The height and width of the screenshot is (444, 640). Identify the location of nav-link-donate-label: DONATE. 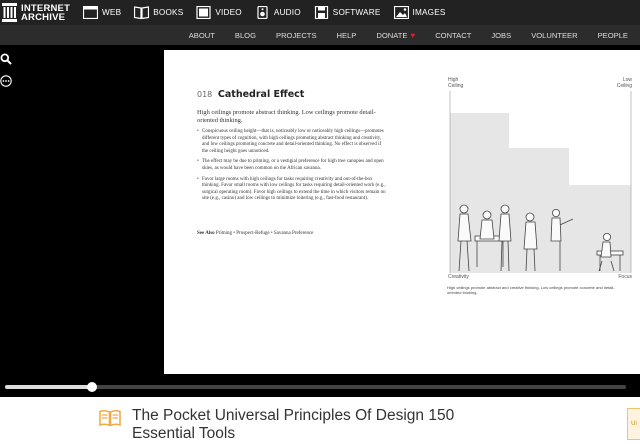
(392, 35).